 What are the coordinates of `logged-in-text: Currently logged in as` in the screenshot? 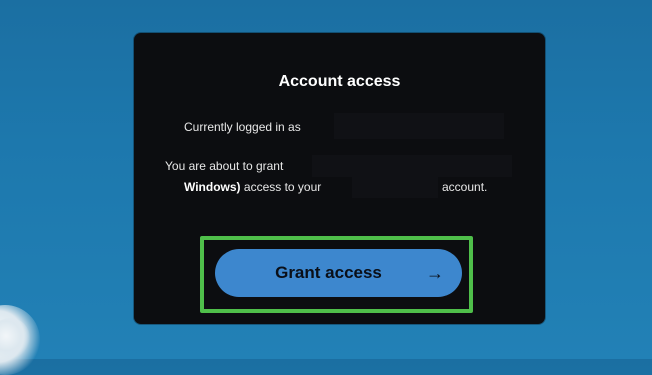 It's located at (242, 127).